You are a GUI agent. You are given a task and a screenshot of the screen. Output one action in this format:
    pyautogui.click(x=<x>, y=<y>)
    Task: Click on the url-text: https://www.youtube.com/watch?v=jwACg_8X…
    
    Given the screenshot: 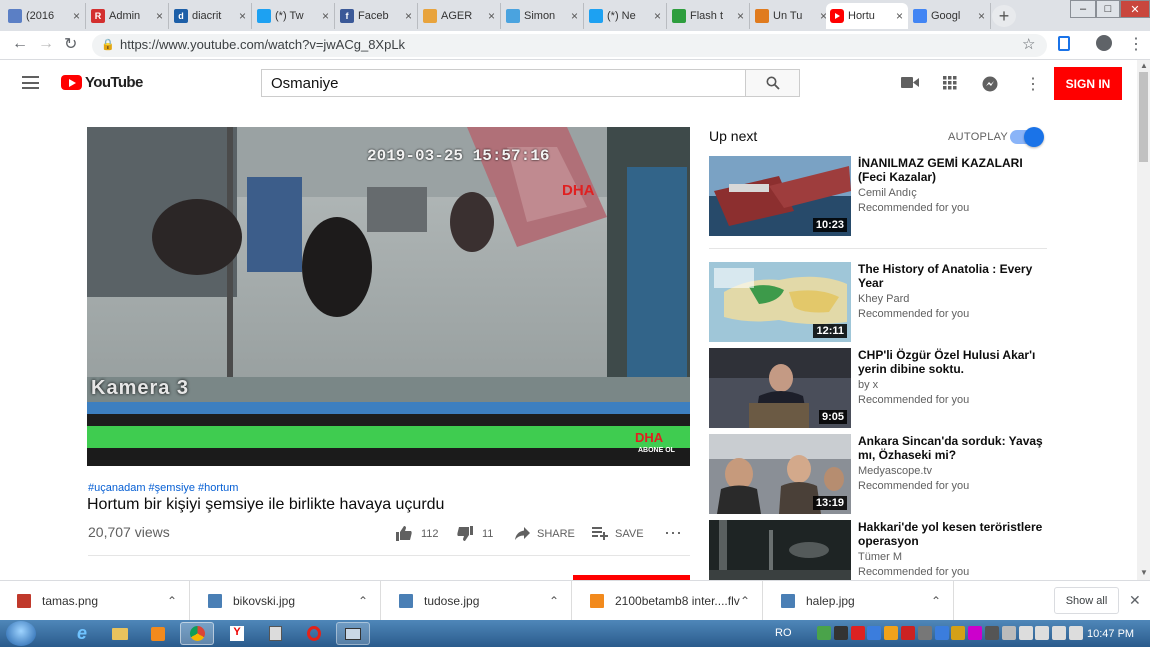 What is the action you would take?
    pyautogui.click(x=262, y=44)
    